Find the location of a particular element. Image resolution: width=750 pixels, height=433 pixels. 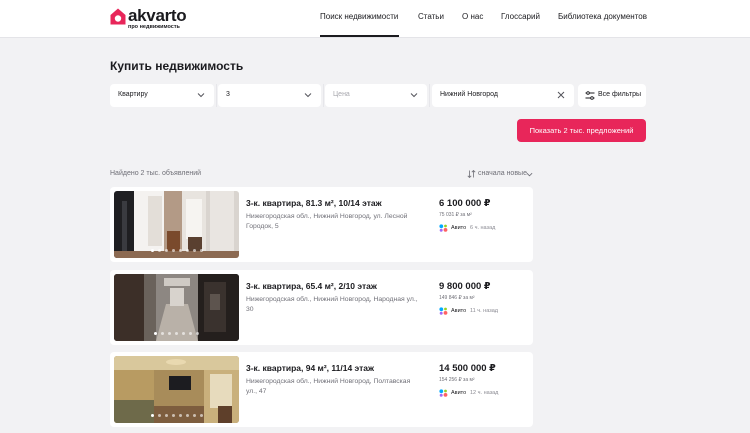

city-input: Нижний Новгород is located at coordinates (503, 95).